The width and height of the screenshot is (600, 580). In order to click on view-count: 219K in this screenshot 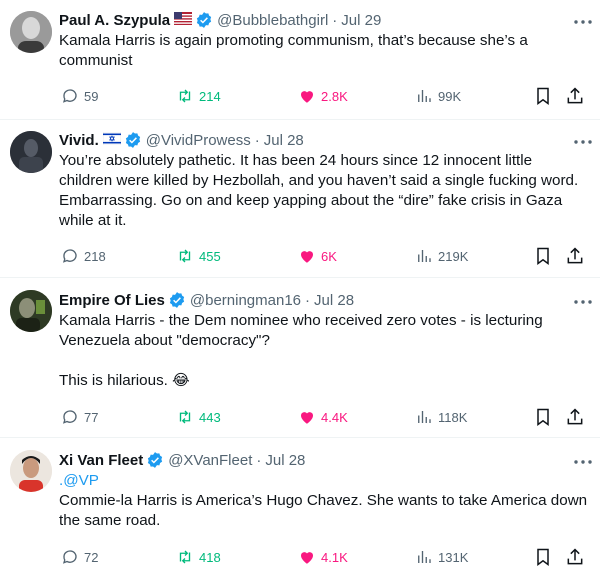, I will do `click(453, 256)`.